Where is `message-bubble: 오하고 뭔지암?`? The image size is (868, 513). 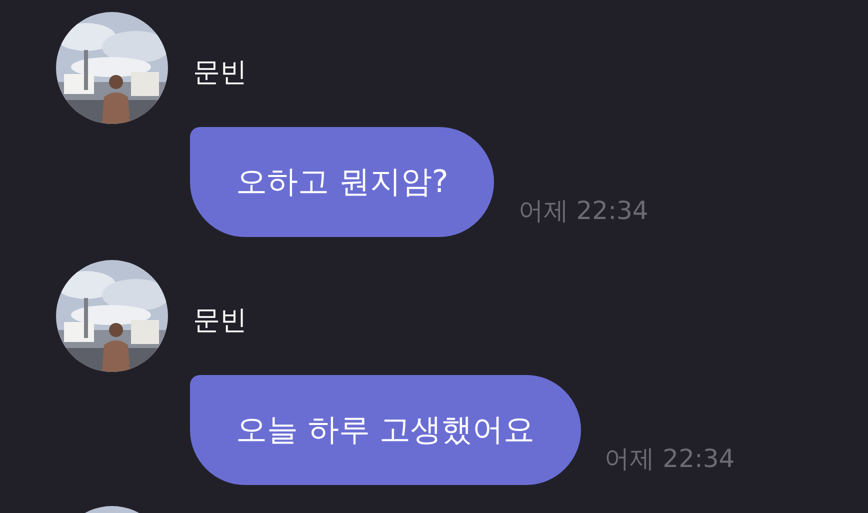
message-bubble: 오하고 뭔지암? is located at coordinates (342, 182).